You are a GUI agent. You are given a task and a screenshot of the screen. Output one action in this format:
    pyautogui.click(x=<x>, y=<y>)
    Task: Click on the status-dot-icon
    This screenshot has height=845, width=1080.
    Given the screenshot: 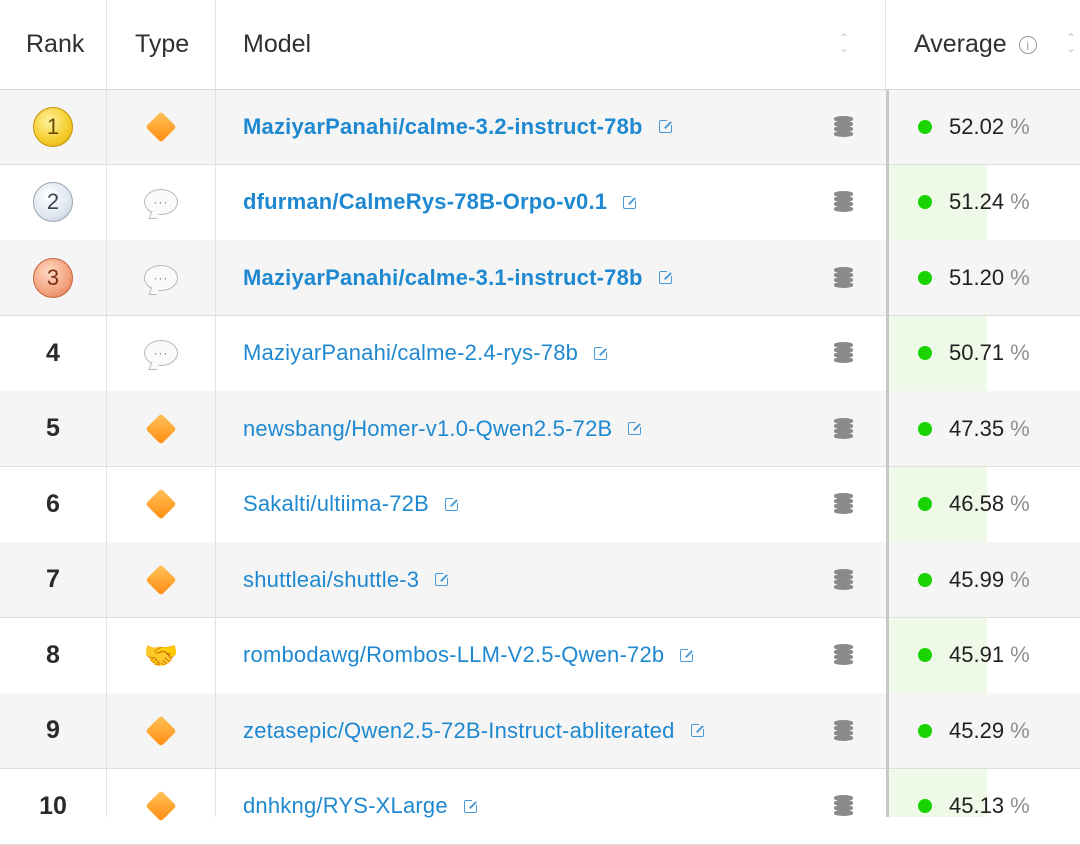 What is the action you would take?
    pyautogui.click(x=925, y=806)
    